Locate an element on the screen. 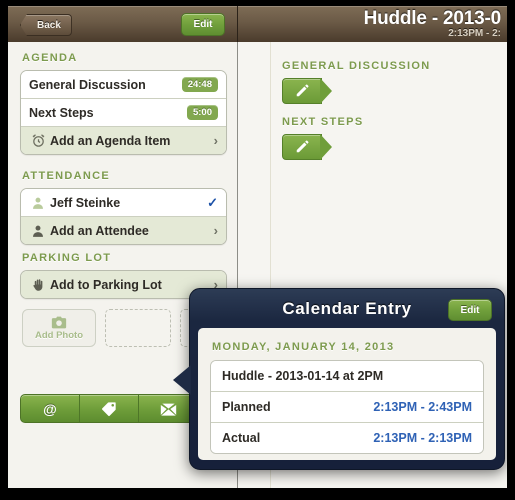 The height and width of the screenshot is (500, 515). planned-value: 2:13PM - 2:43PM is located at coordinates (422, 407).